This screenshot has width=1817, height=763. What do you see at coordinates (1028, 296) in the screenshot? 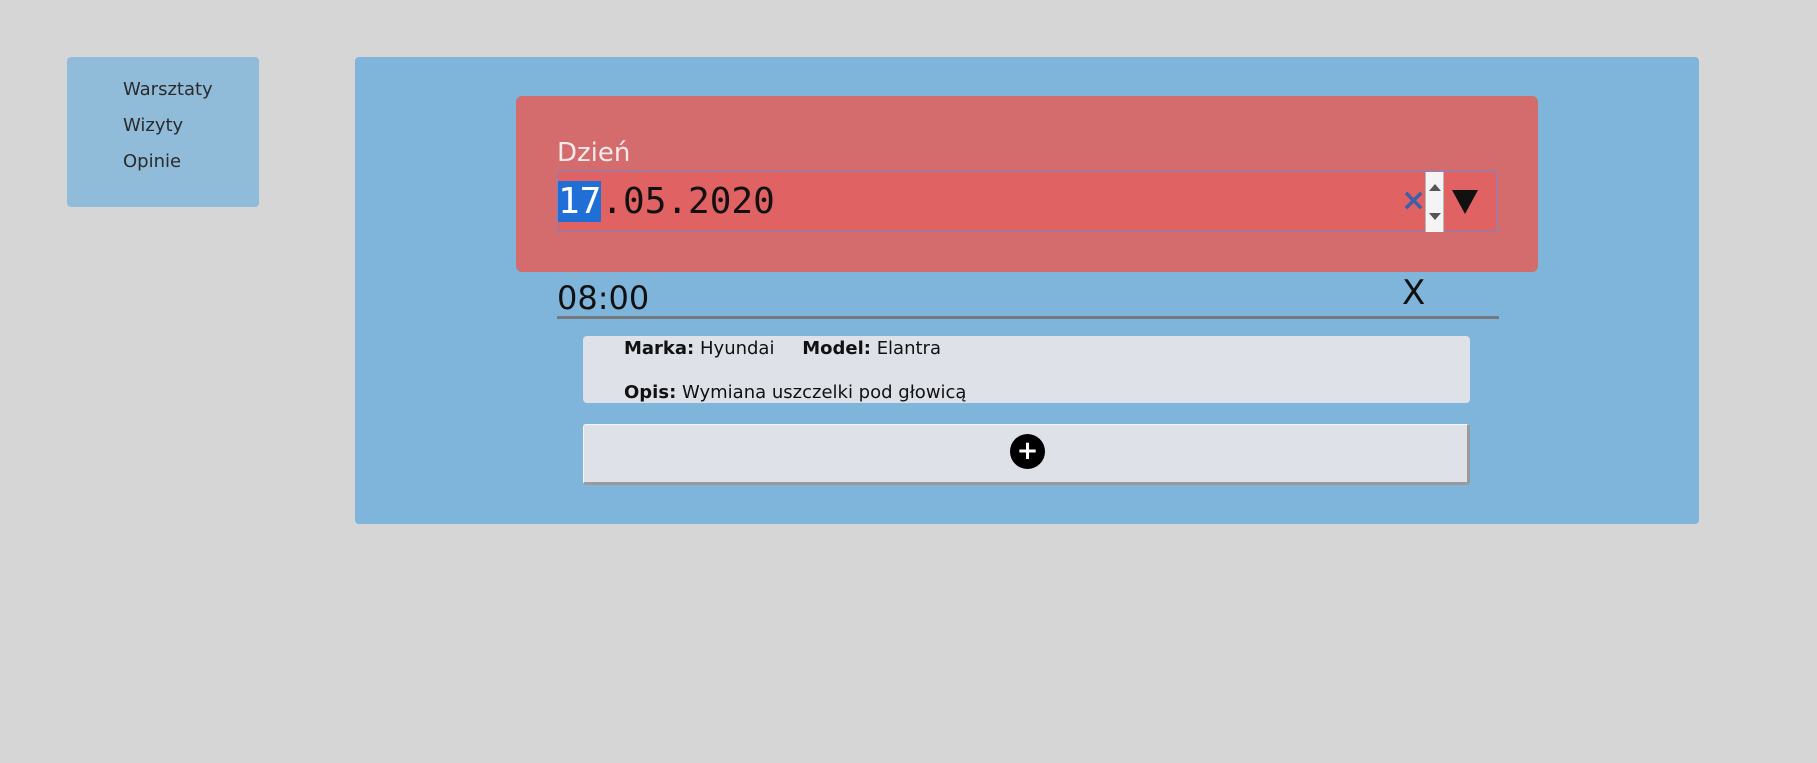
I see `time-field: 08:00 X` at bounding box center [1028, 296].